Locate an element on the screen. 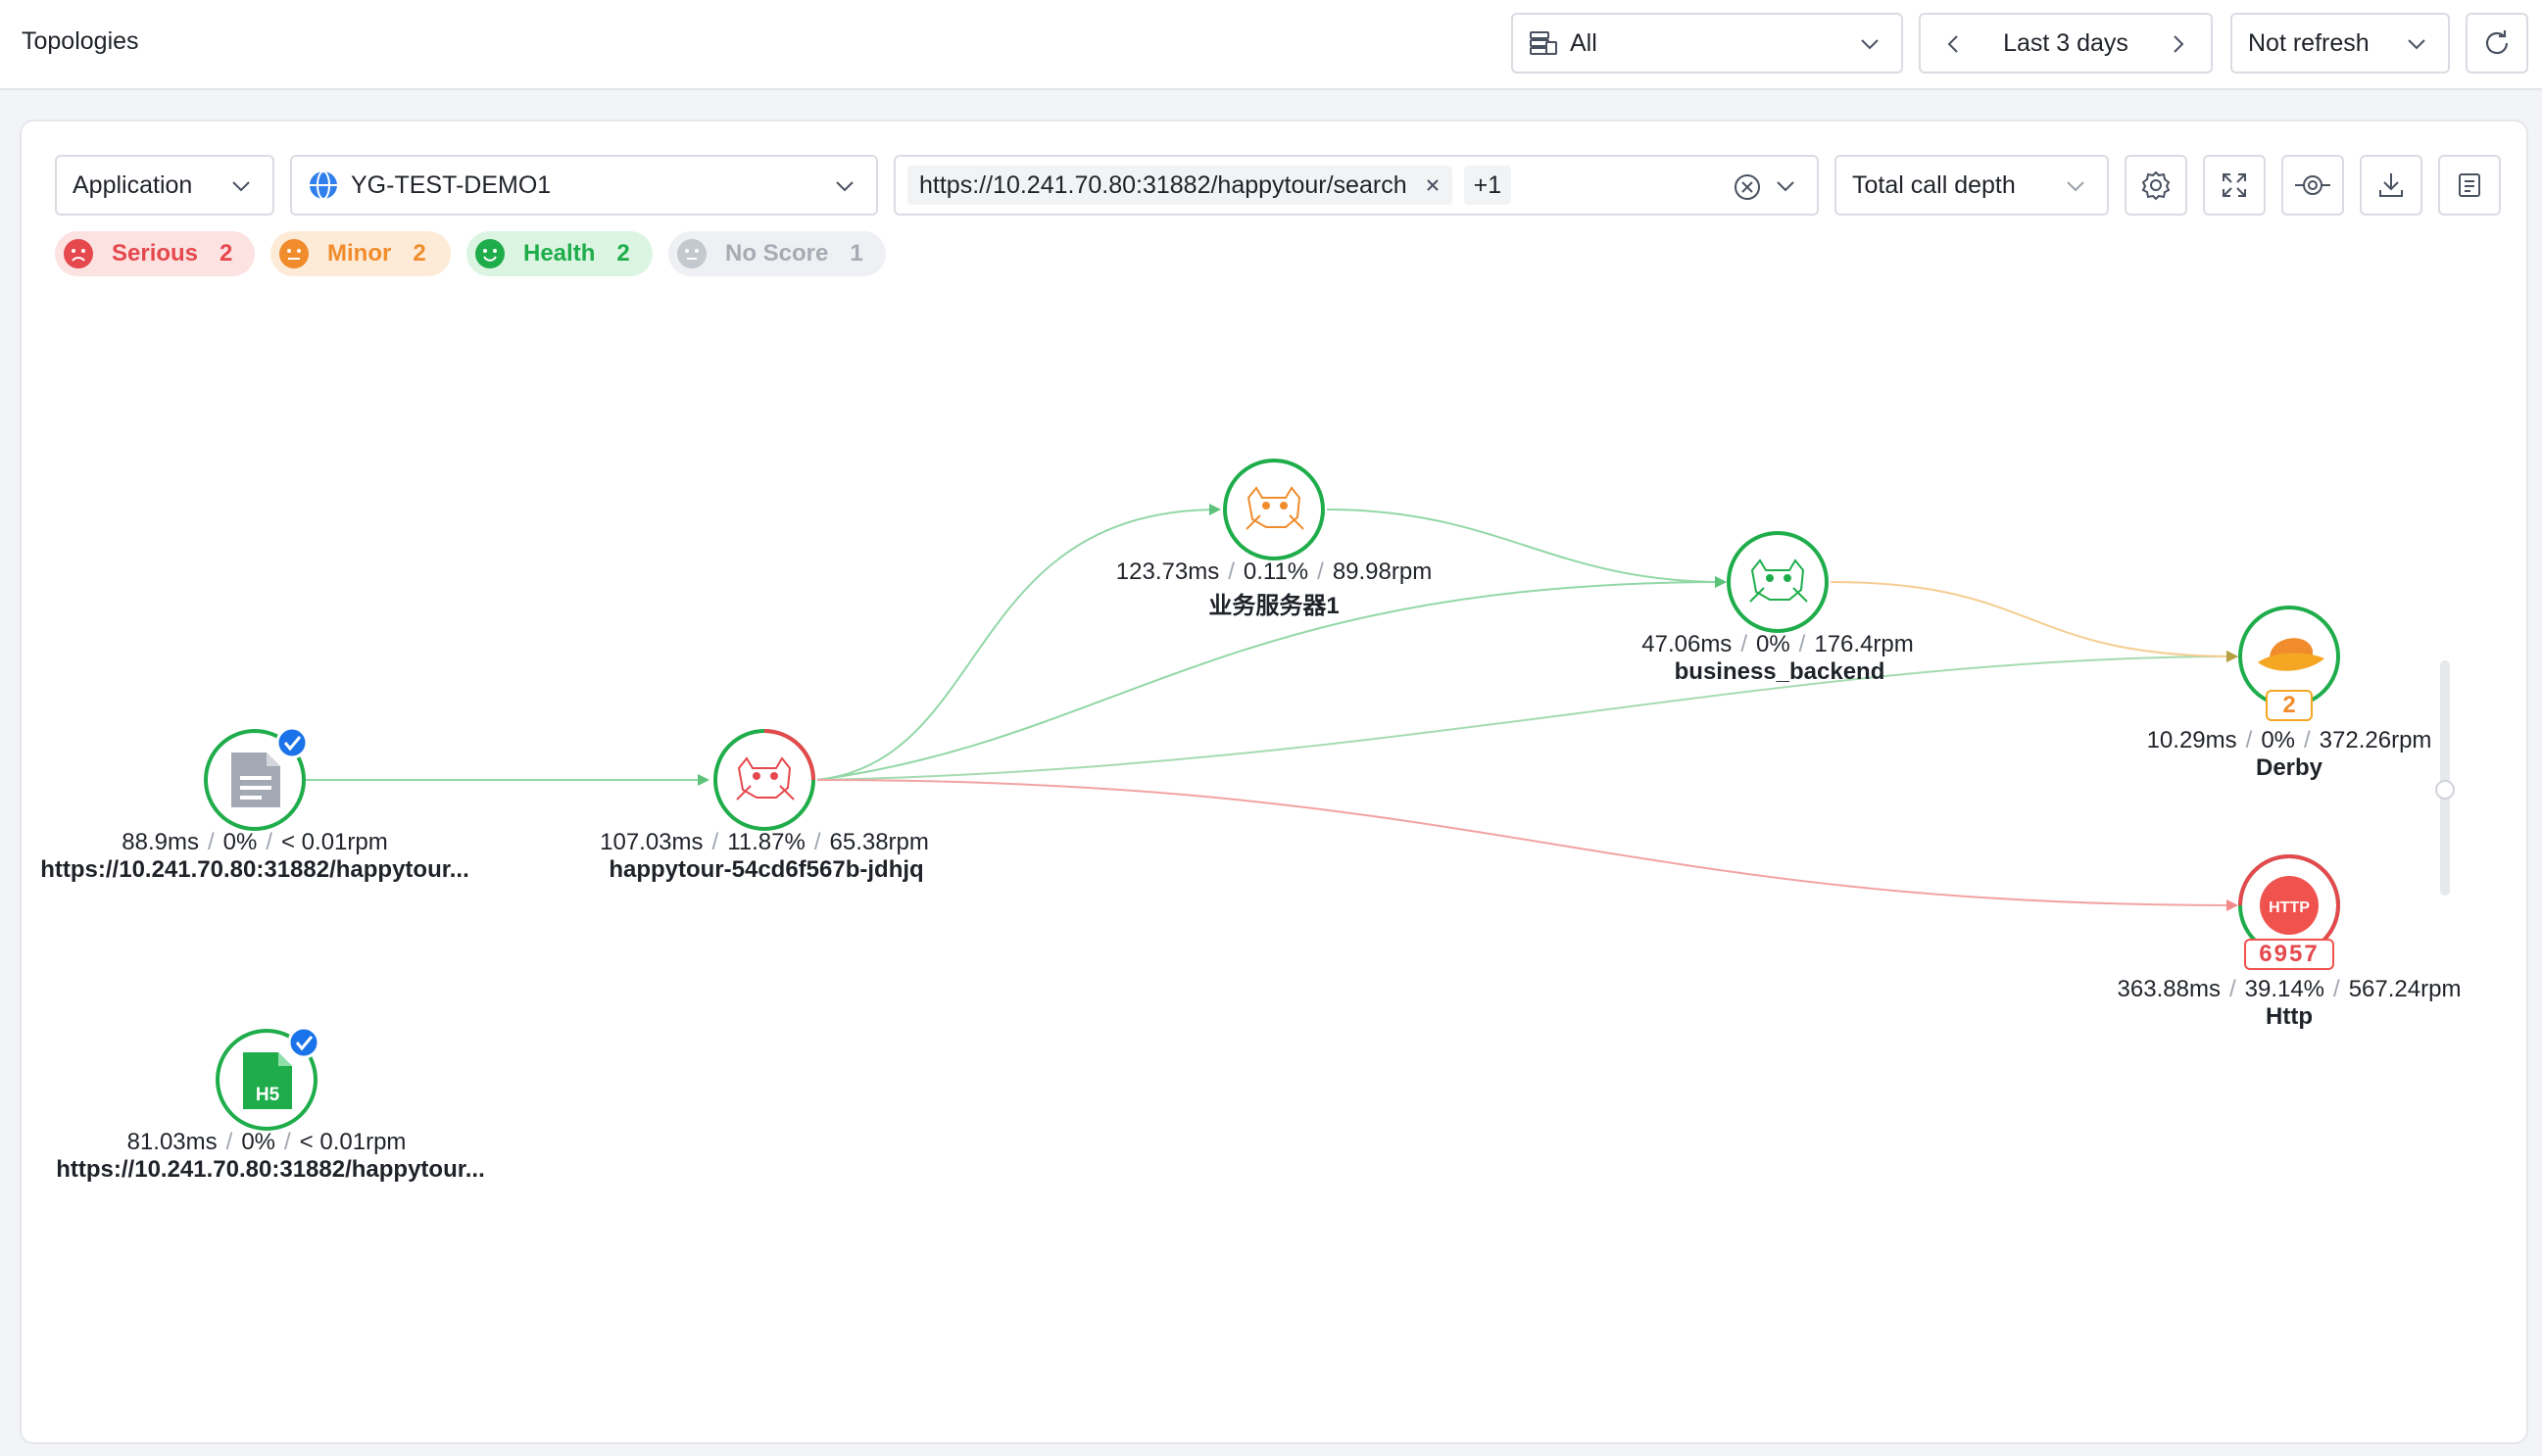 Image resolution: width=2542 pixels, height=1456 pixels. http-icon-text: HTTP is located at coordinates (2289, 907).